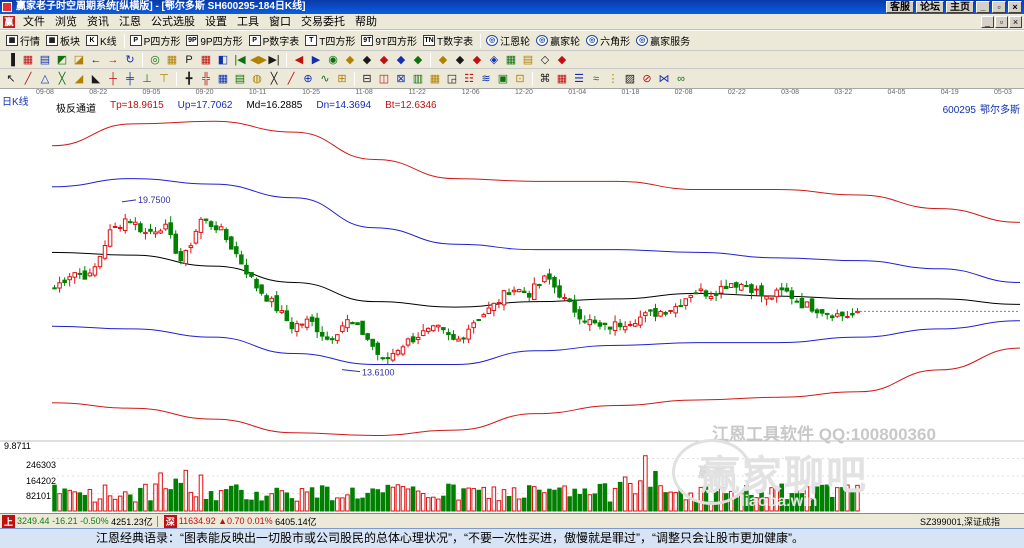 The width and height of the screenshot is (1024, 548). I want to click on toolbar-tool-icon: ◇, so click(545, 60).